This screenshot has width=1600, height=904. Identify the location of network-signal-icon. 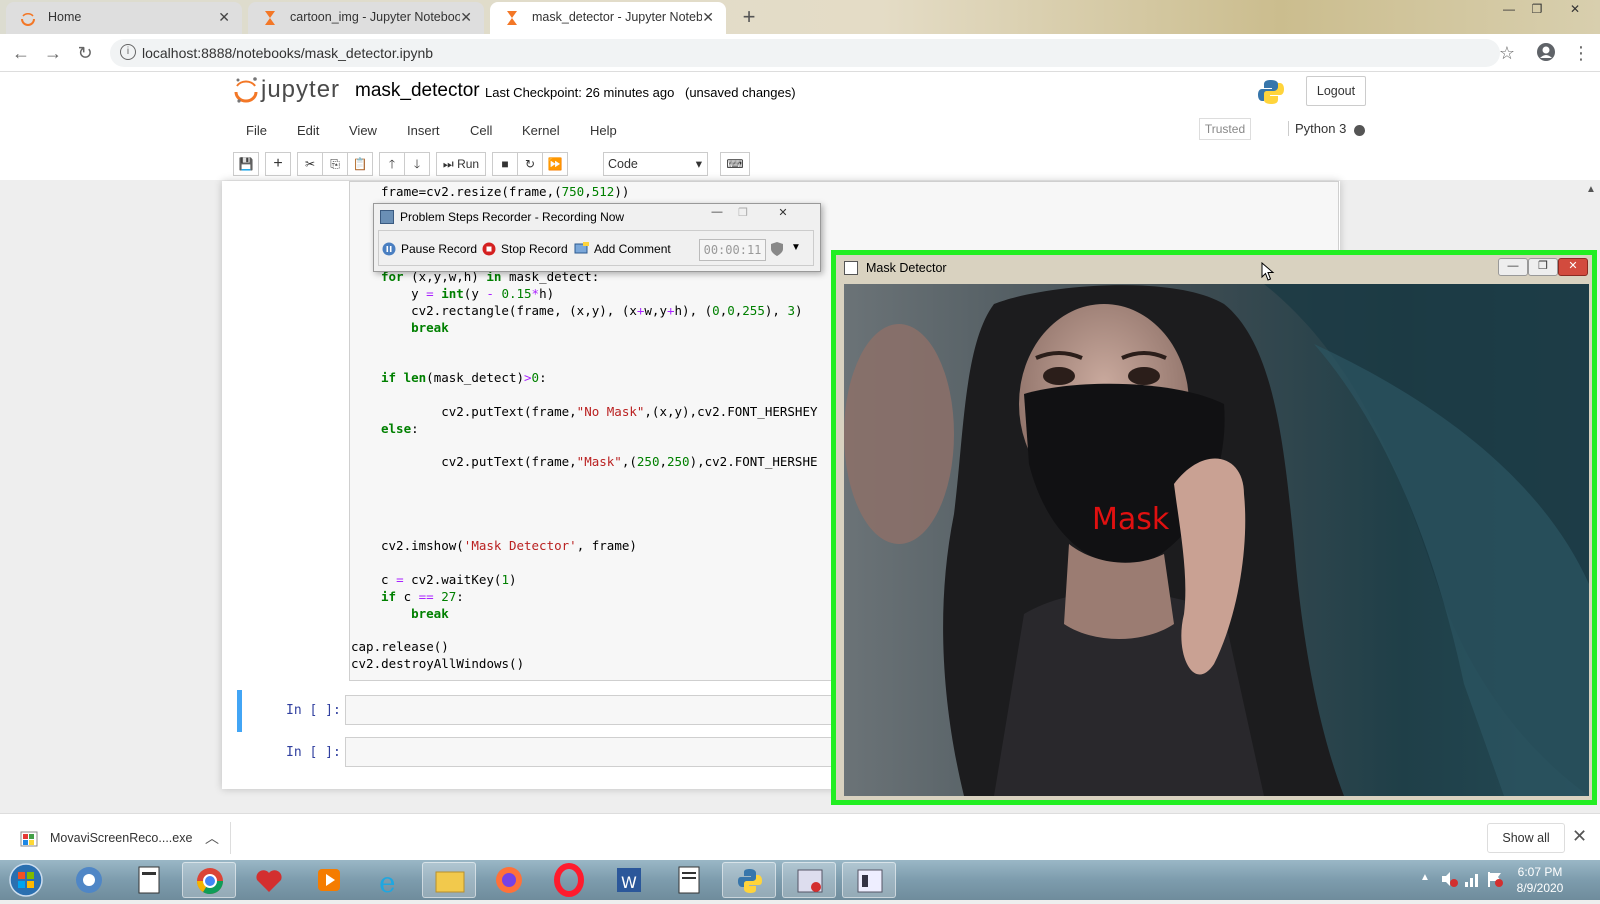
(1473, 879).